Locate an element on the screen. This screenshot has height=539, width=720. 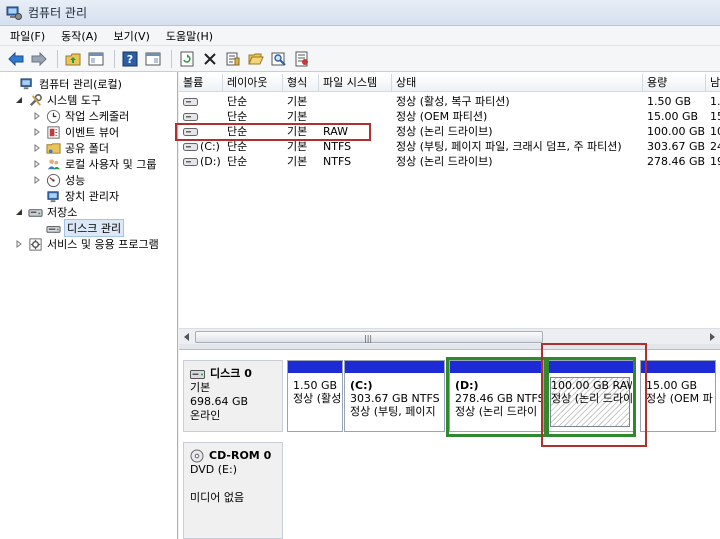
tree-item-task-scheduler: 작업 스케줄러 is located at coordinates (80, 116).